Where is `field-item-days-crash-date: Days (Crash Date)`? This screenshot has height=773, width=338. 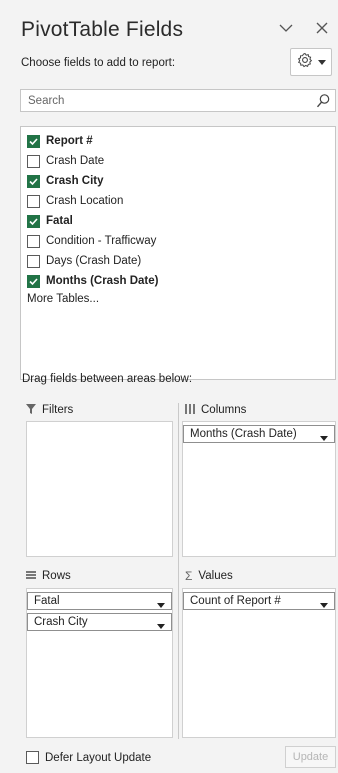
field-item-days-crash-date: Days (Crash Date) is located at coordinates (84, 261).